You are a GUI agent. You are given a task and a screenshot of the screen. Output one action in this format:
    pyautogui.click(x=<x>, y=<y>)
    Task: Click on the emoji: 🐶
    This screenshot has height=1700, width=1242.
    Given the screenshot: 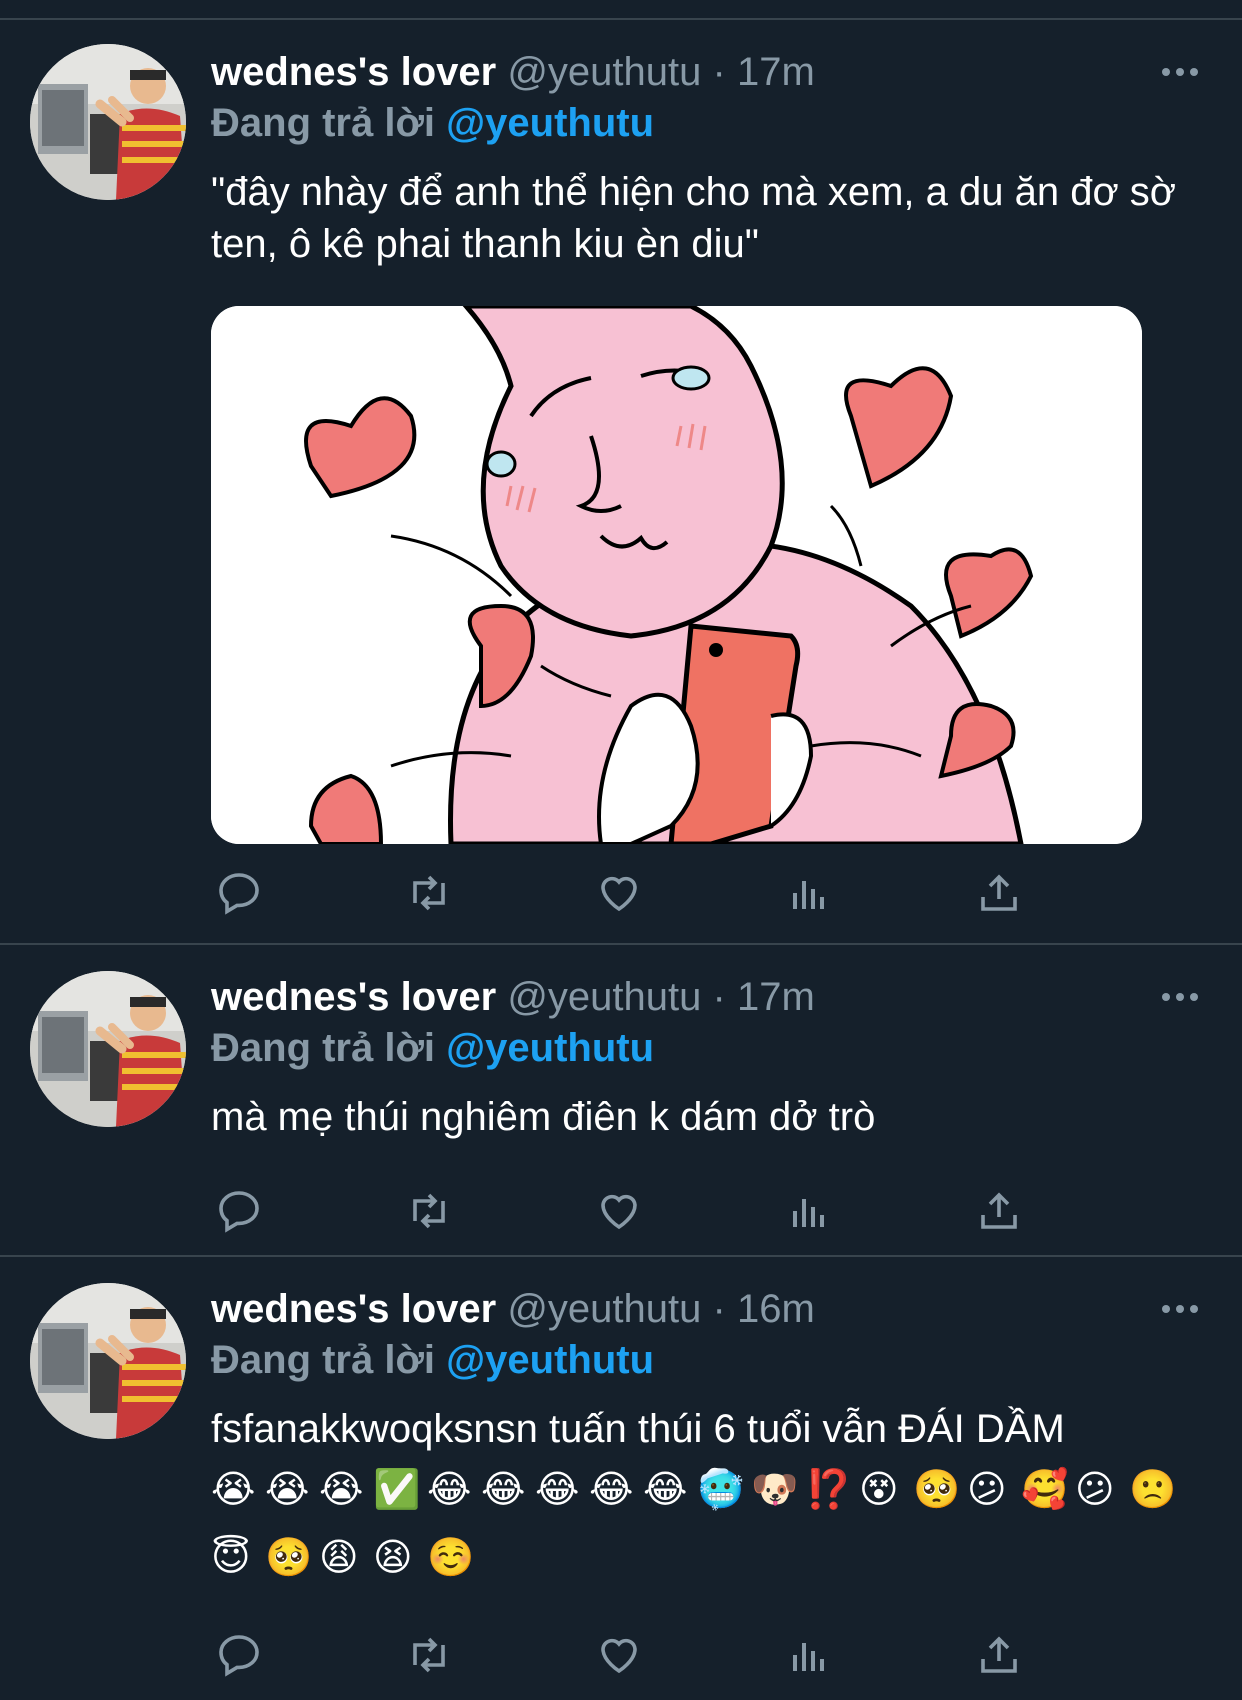 What is the action you would take?
    pyautogui.click(x=775, y=1490)
    